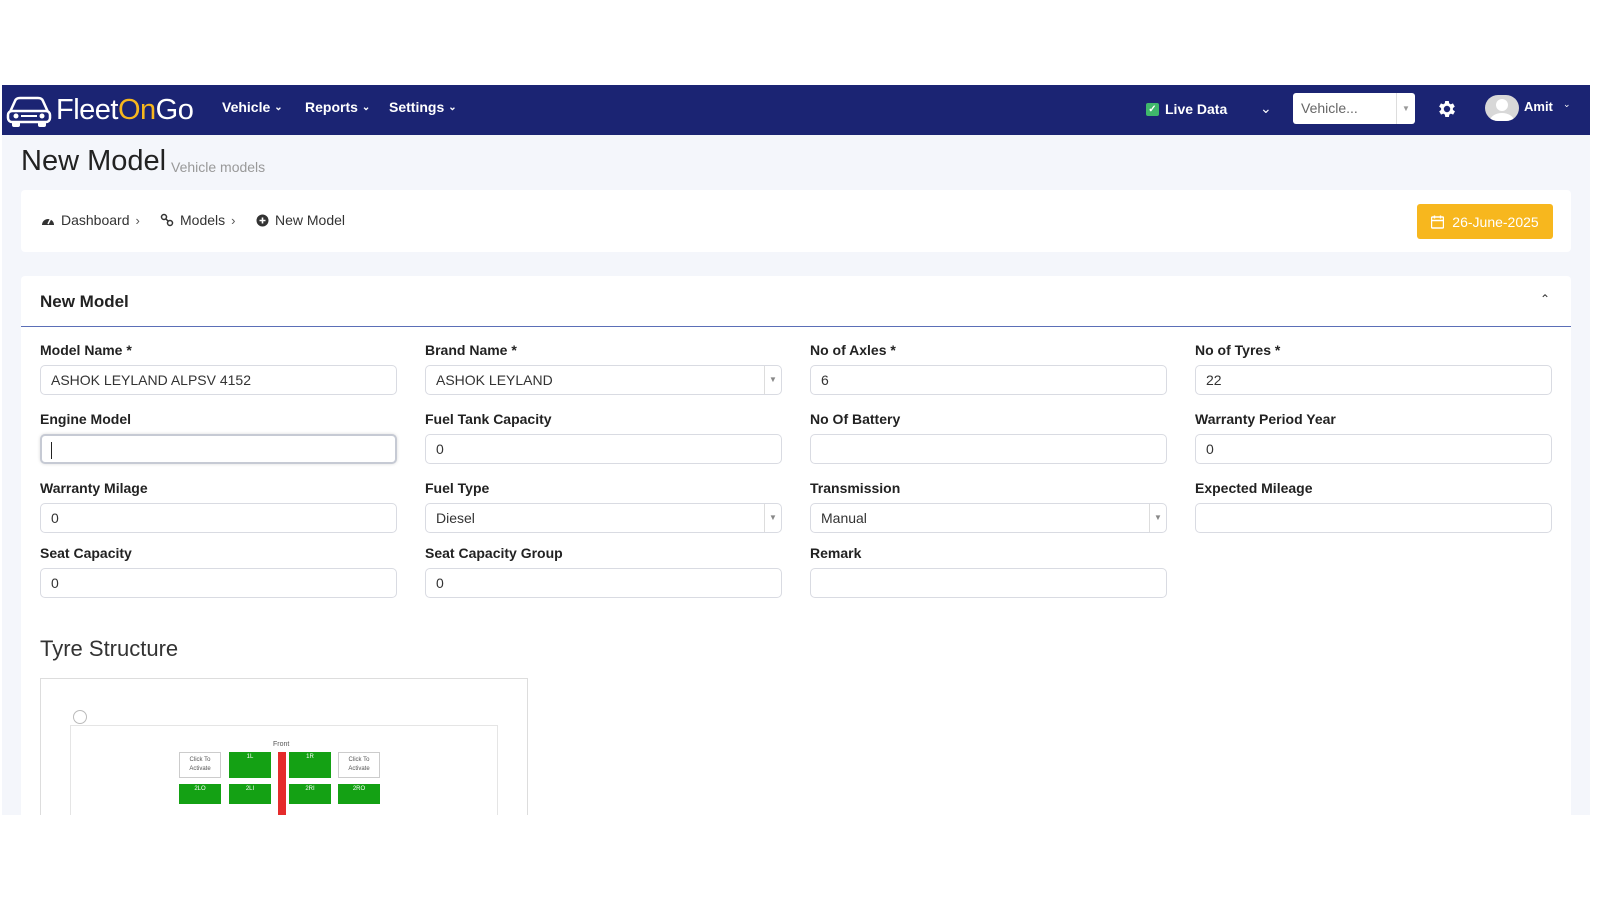 The width and height of the screenshot is (1600, 900). Describe the element at coordinates (494, 553) in the screenshot. I see `seat-capacity-group-label: Seat Capacity Group` at that location.